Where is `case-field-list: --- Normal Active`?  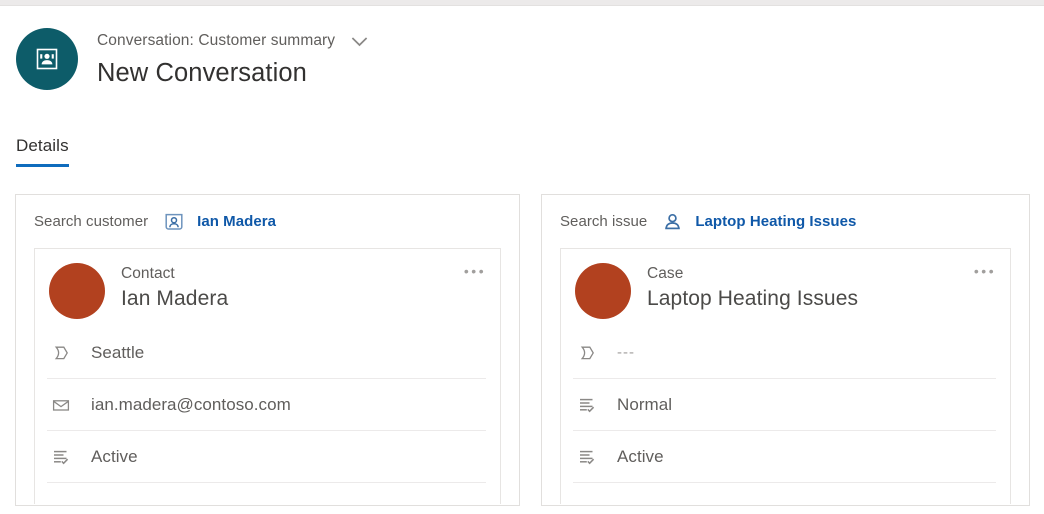 case-field-list: --- Normal Active is located at coordinates (785, 405).